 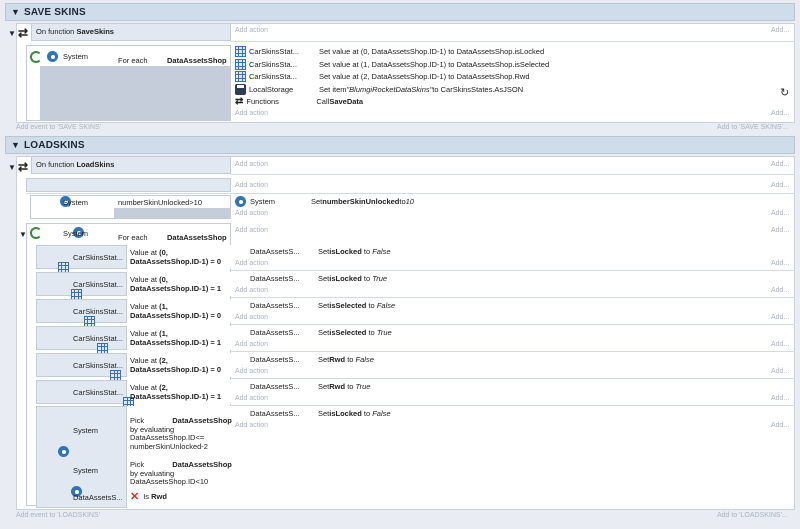 What do you see at coordinates (304, 359) in the screenshot?
I see `action-row: DataAssetsS... Set Rwd to False` at bounding box center [304, 359].